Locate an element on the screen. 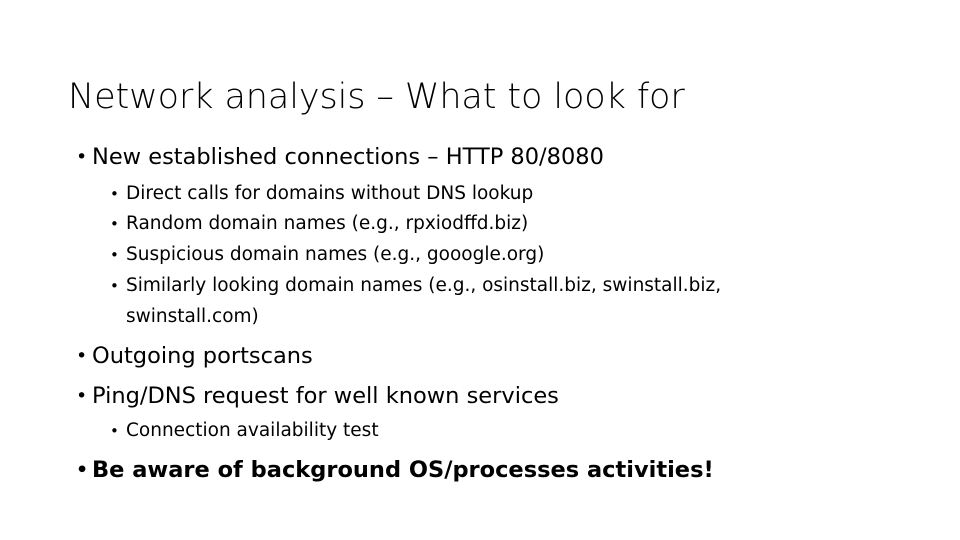 Image resolution: width=960 pixels, height=540 pixels. page-title: Network analysis – What to look for is located at coordinates (376, 97).